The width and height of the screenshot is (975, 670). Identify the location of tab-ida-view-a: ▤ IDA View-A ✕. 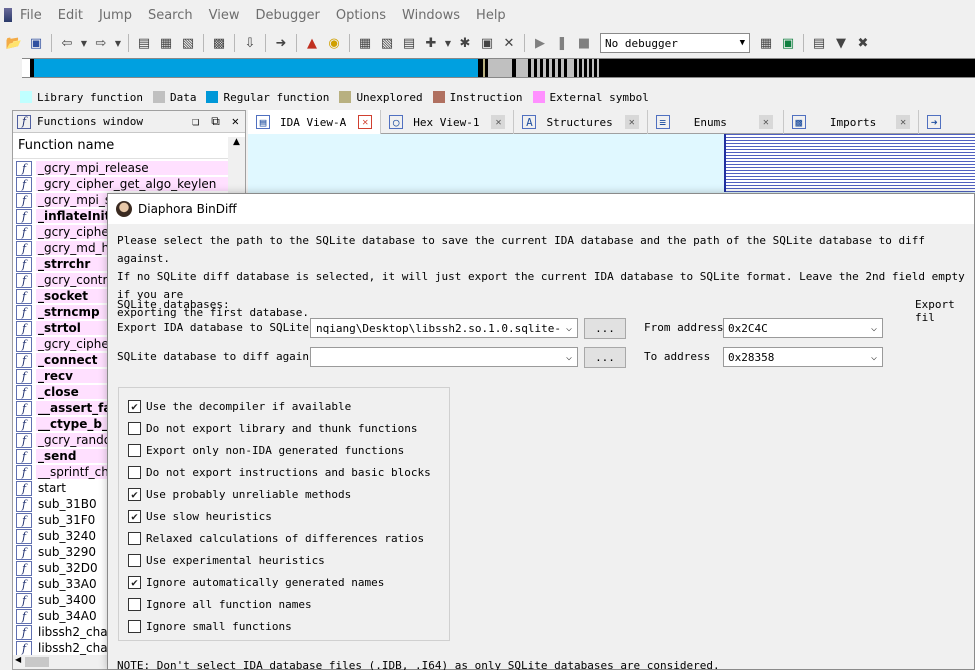
(315, 122).